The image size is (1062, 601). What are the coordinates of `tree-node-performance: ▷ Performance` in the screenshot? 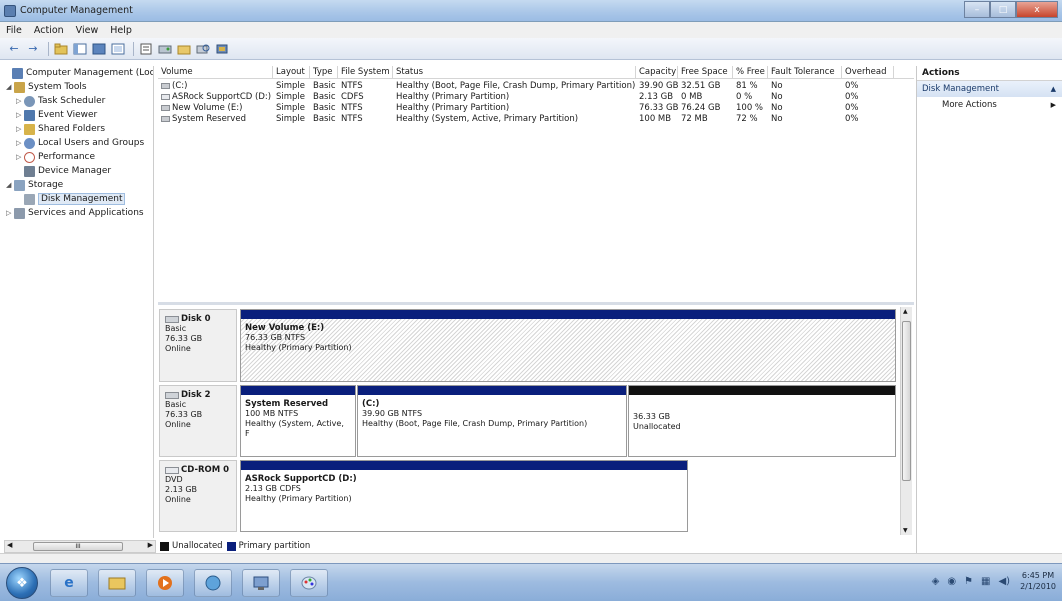 It's located at (55, 157).